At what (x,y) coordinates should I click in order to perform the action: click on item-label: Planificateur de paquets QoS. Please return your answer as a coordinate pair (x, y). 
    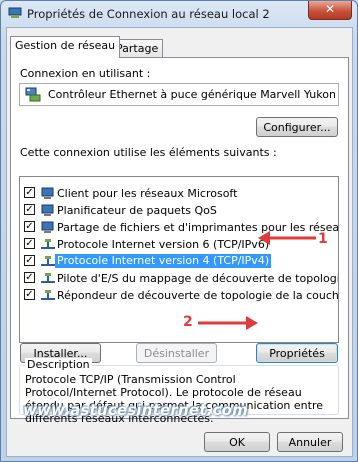
    Looking at the image, I should click on (137, 210).